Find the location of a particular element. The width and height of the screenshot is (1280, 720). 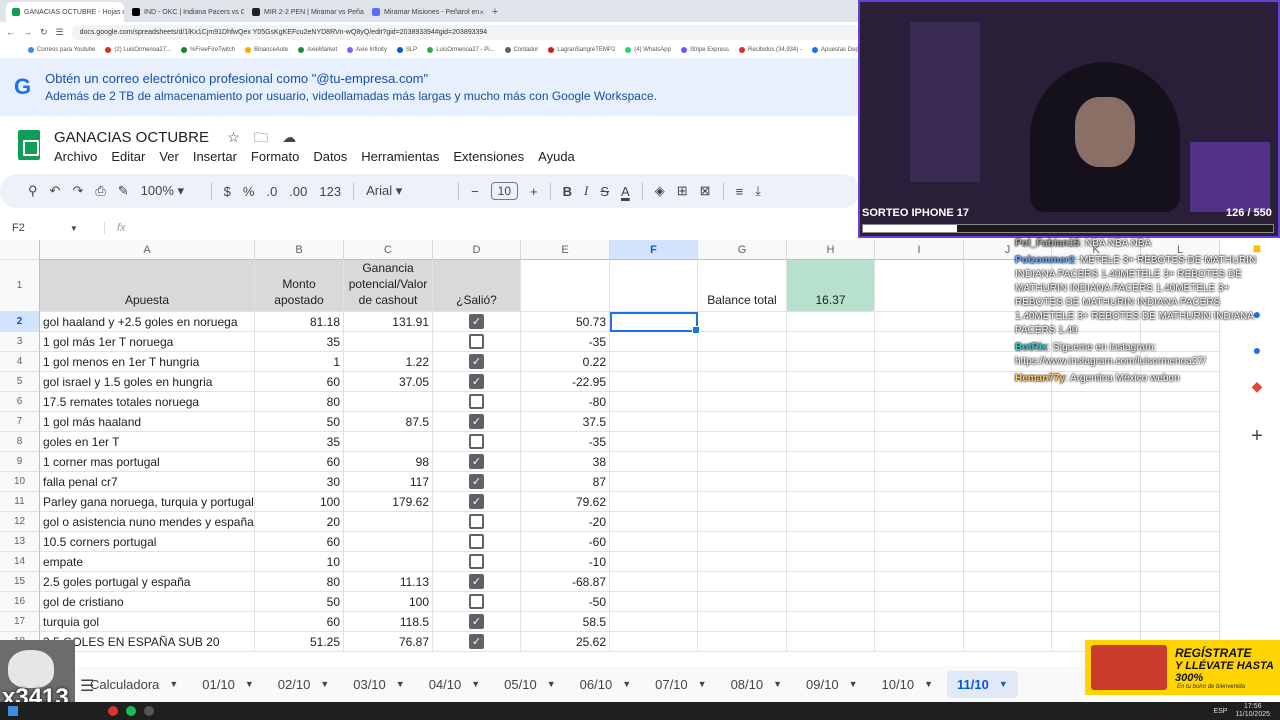

decrease-font-size-icon: − is located at coordinates (475, 191).